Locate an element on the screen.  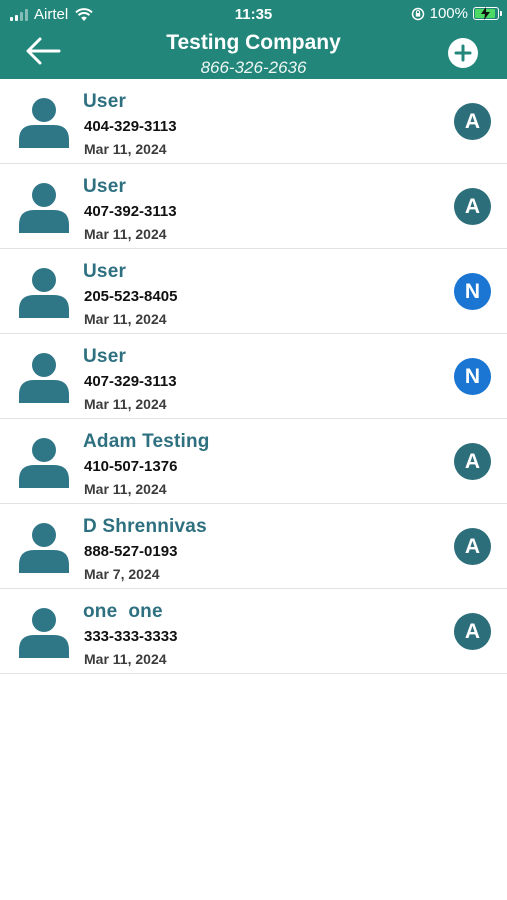
contact-row: User 407-392-3113 Mar 11, 2024 A is located at coordinates (253, 206).